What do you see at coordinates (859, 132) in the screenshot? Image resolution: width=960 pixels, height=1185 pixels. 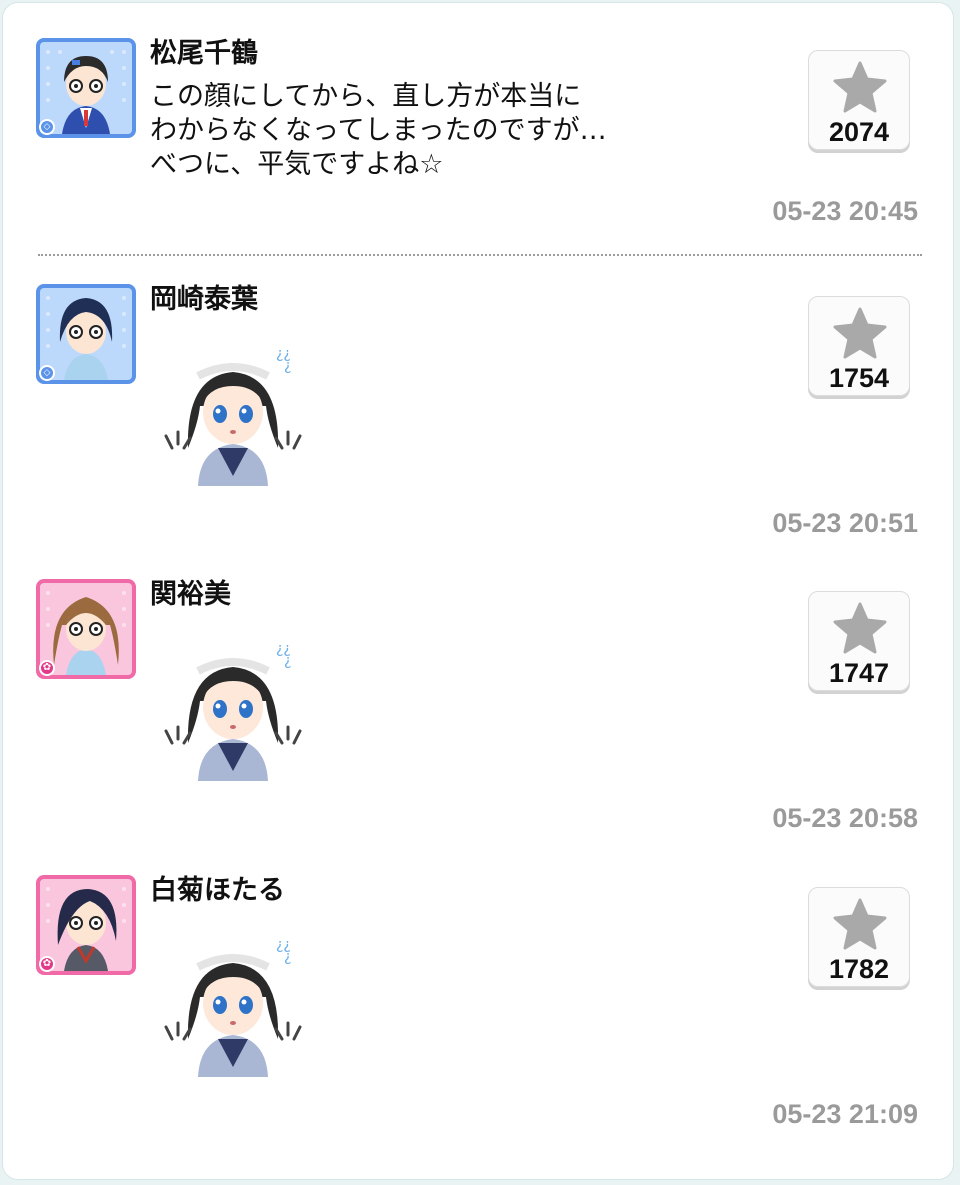 I see `like-count: 2074` at bounding box center [859, 132].